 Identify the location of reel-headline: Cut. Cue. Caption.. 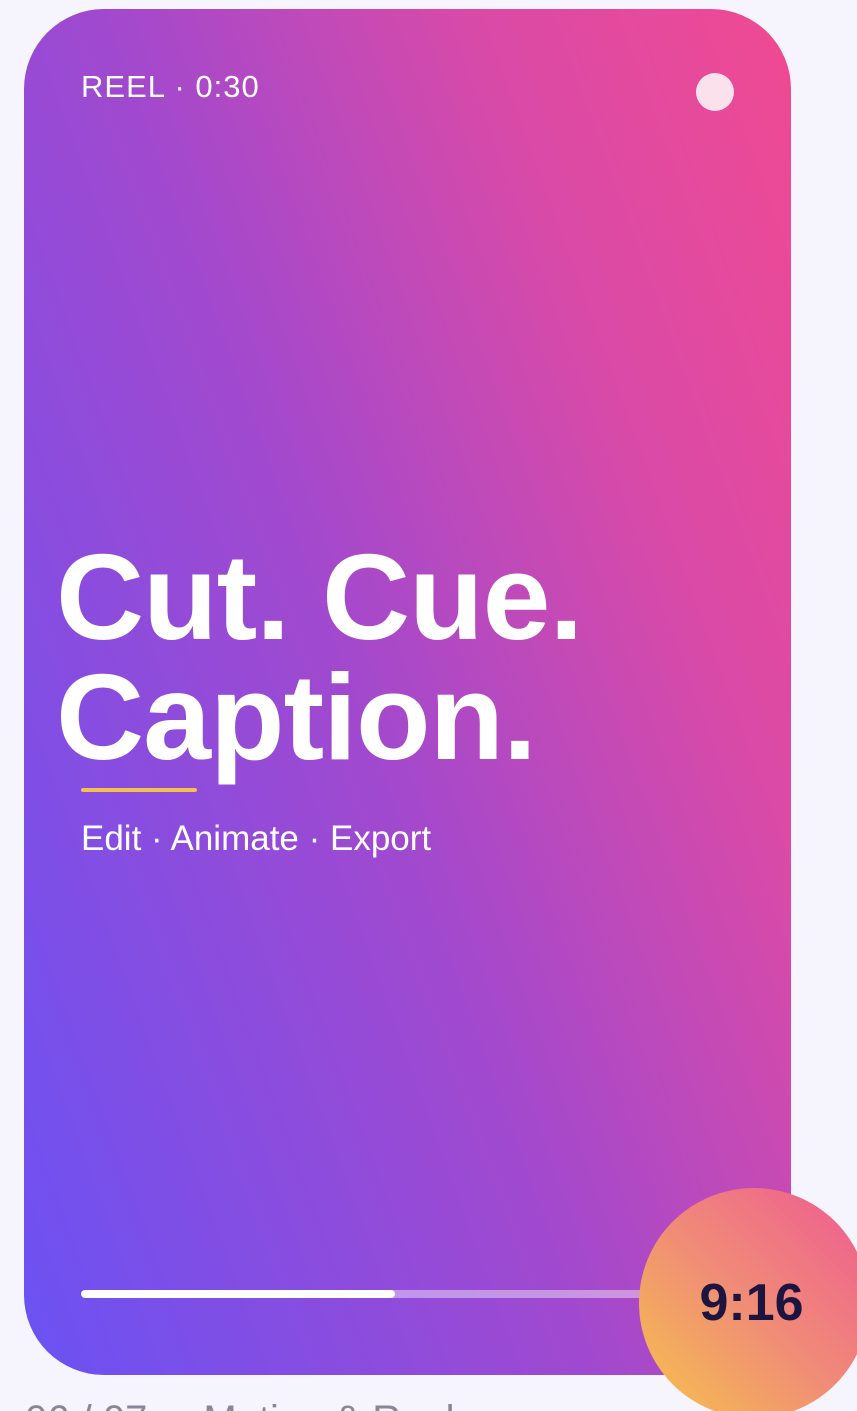
(319, 657).